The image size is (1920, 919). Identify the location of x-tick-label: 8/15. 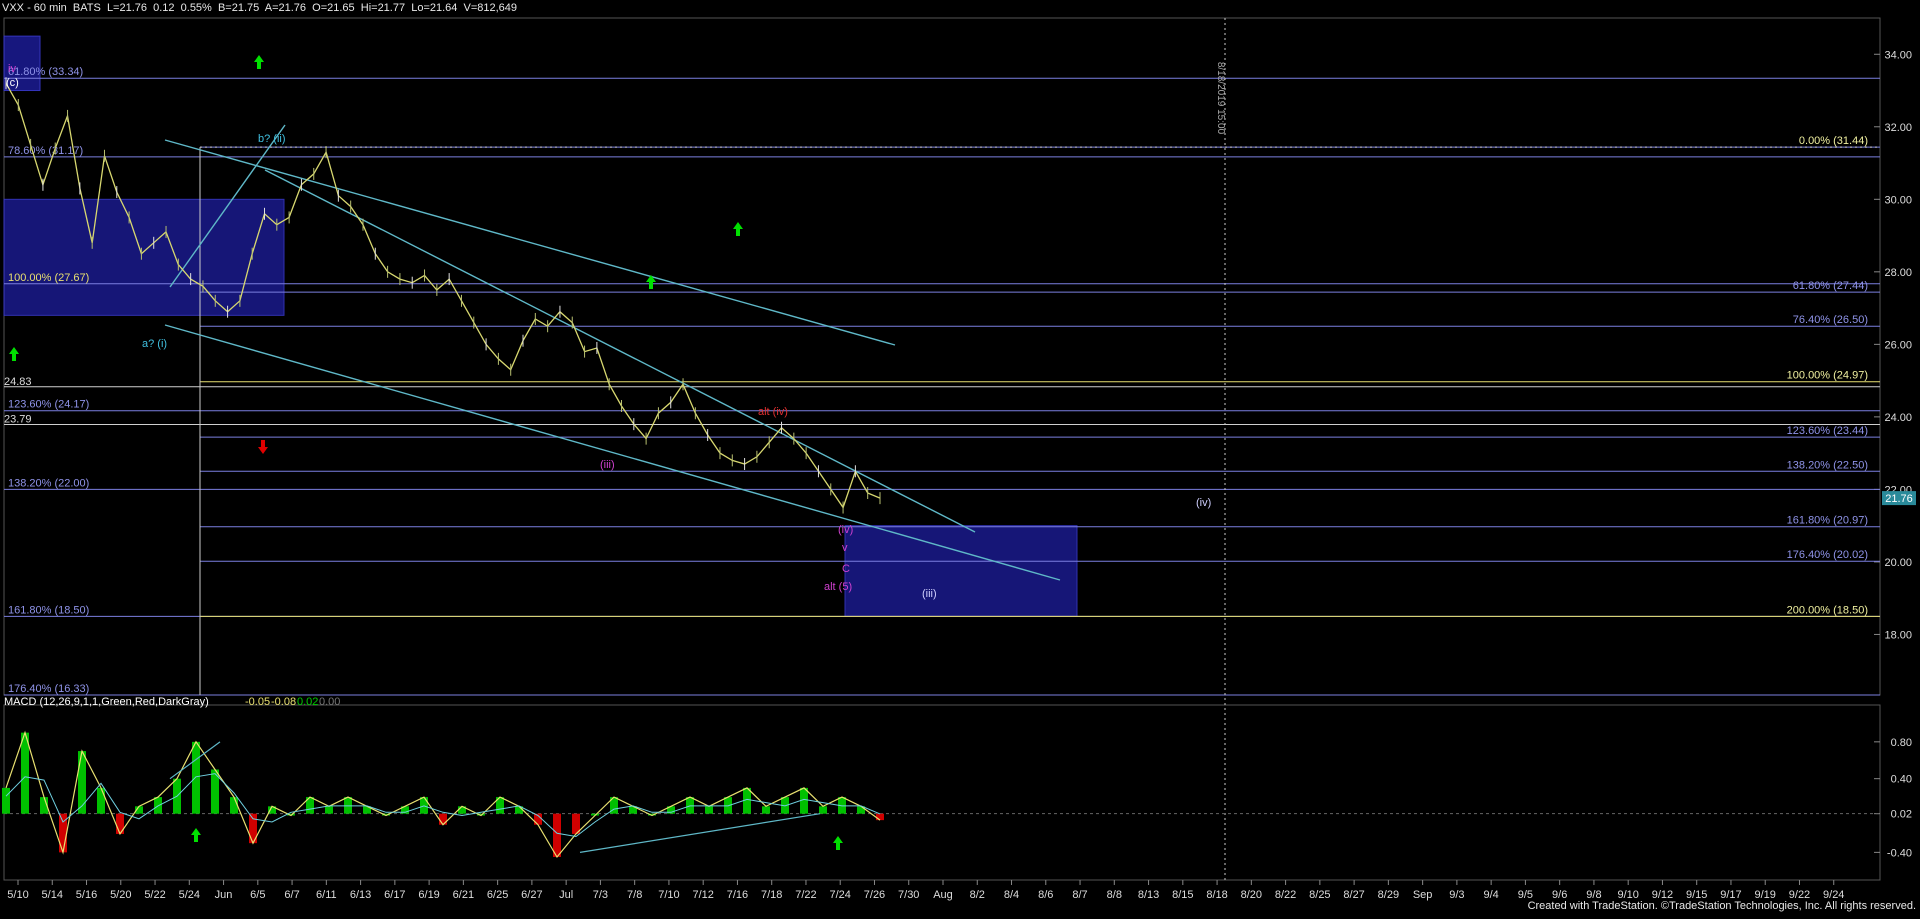
(1182, 895).